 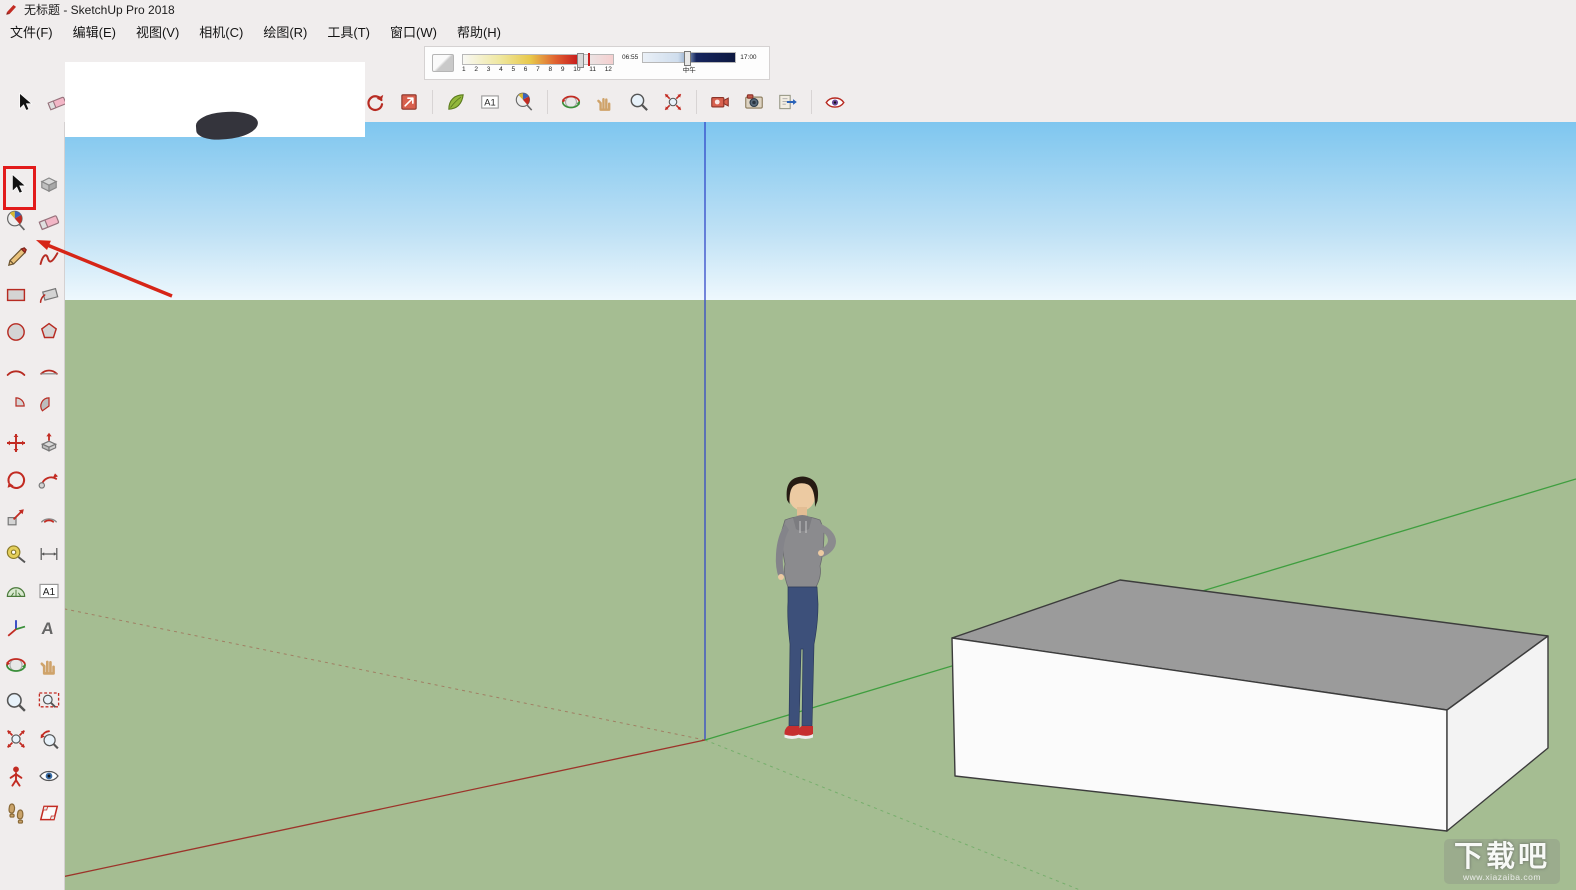 What do you see at coordinates (1502, 877) in the screenshot?
I see `watermark-subtitle: www.xiazaiba.com` at bounding box center [1502, 877].